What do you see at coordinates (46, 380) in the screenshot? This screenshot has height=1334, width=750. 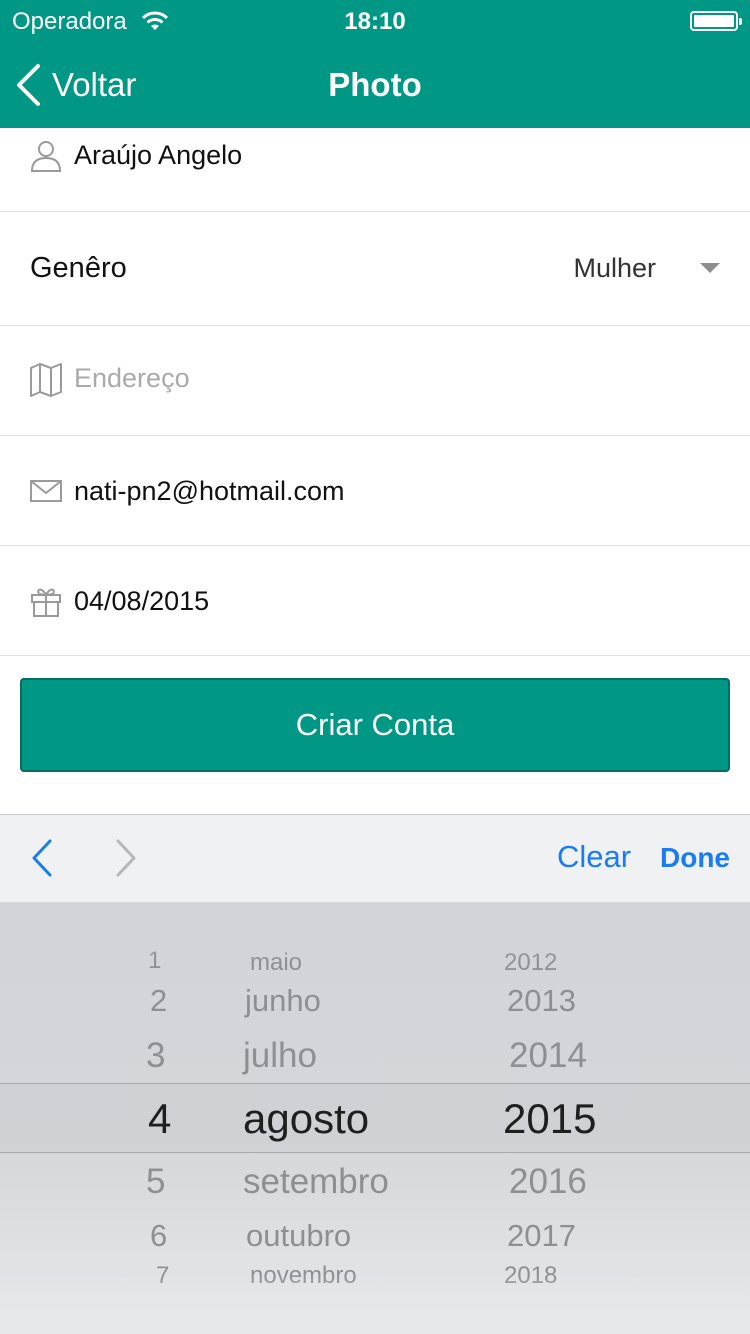 I see `map-icon` at bounding box center [46, 380].